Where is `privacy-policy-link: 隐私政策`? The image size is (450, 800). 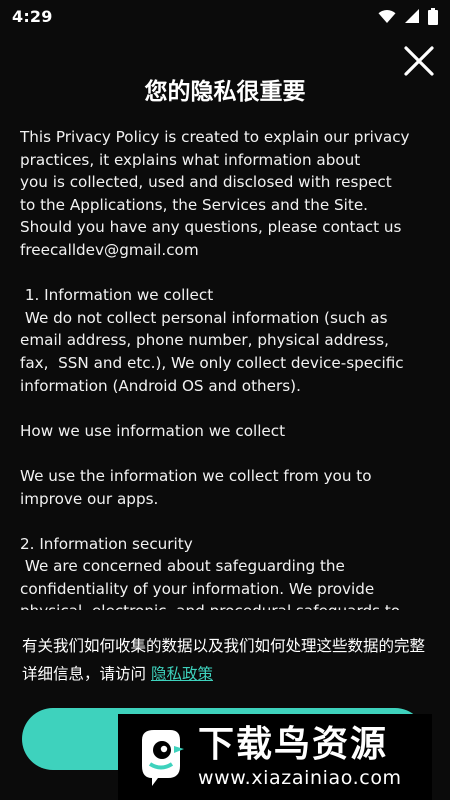
privacy-policy-link: 隐私政策 is located at coordinates (182, 674).